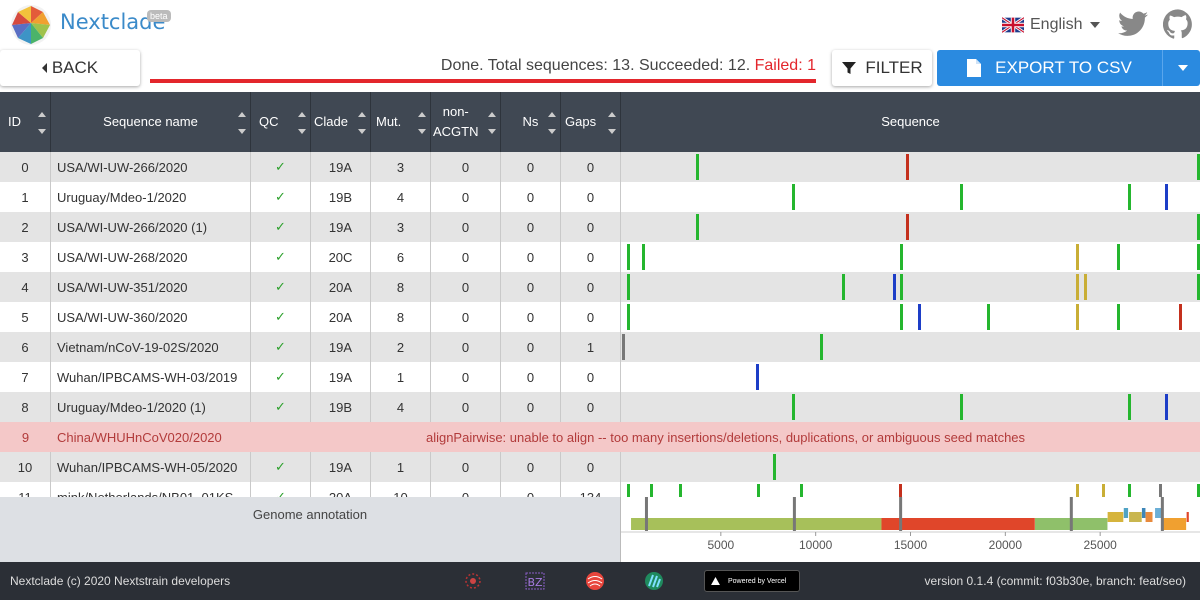 The height and width of the screenshot is (600, 1200). What do you see at coordinates (600, 287) in the screenshot?
I see `table-row: 4 USA/WI-UW-351/2020 ✓ 20A 8 0 0 0` at bounding box center [600, 287].